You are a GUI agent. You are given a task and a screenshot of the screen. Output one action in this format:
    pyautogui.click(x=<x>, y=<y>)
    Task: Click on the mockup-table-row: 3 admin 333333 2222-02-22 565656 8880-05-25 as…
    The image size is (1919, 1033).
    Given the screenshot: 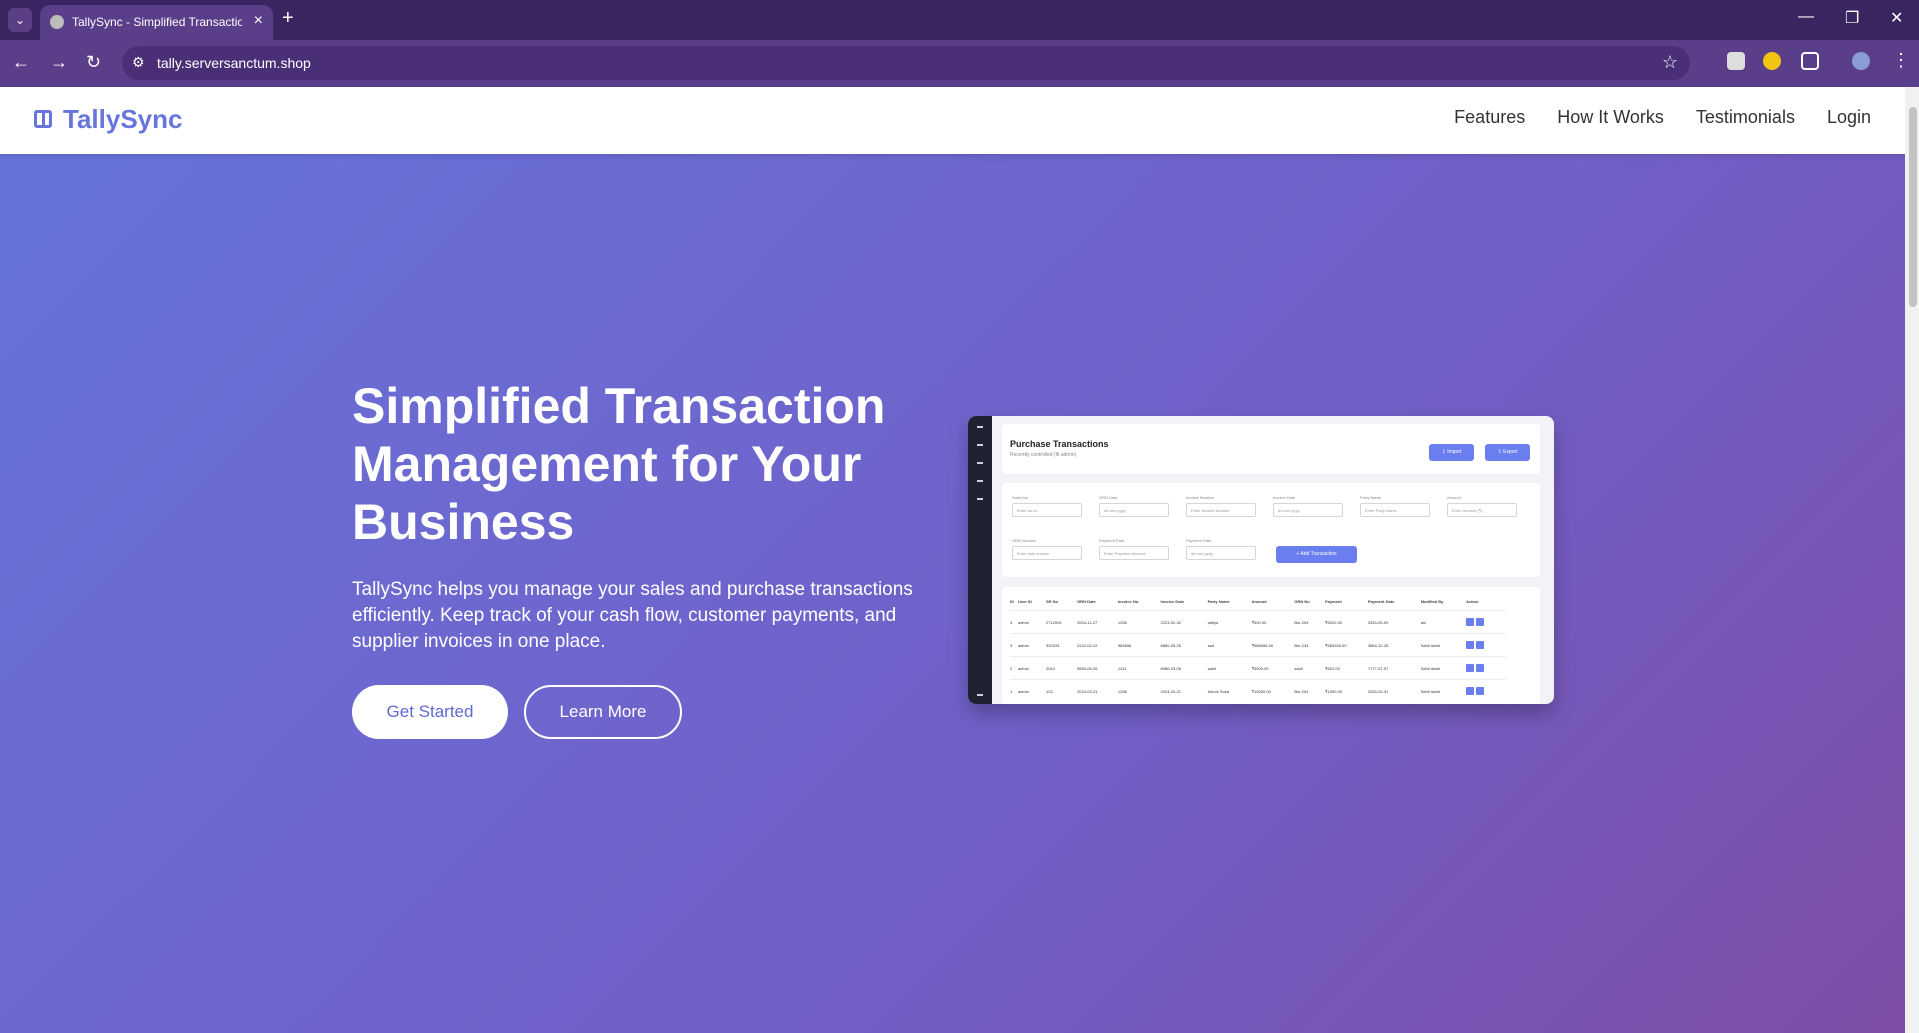 What is the action you would take?
    pyautogui.click(x=1258, y=645)
    